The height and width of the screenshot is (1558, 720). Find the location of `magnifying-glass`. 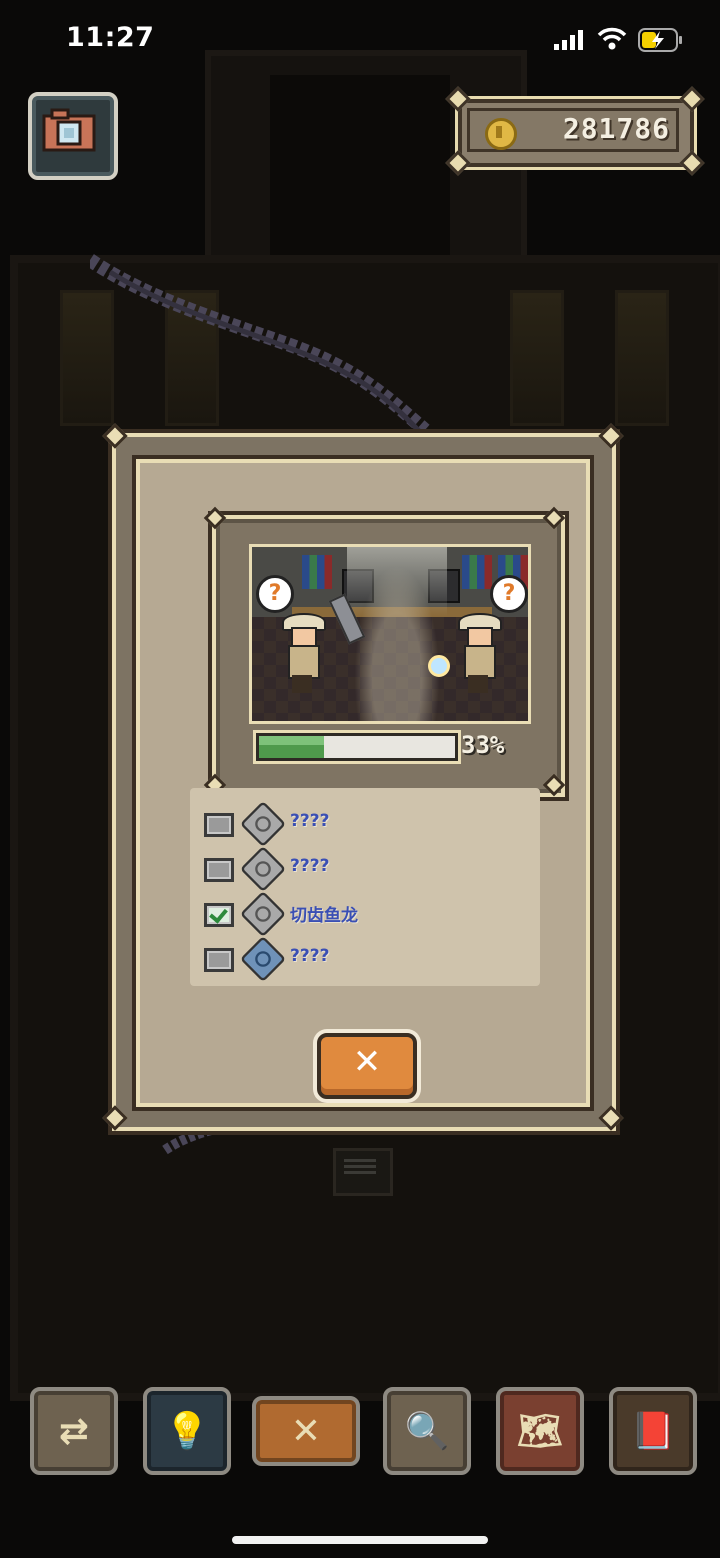

magnifying-glass is located at coordinates (439, 666).